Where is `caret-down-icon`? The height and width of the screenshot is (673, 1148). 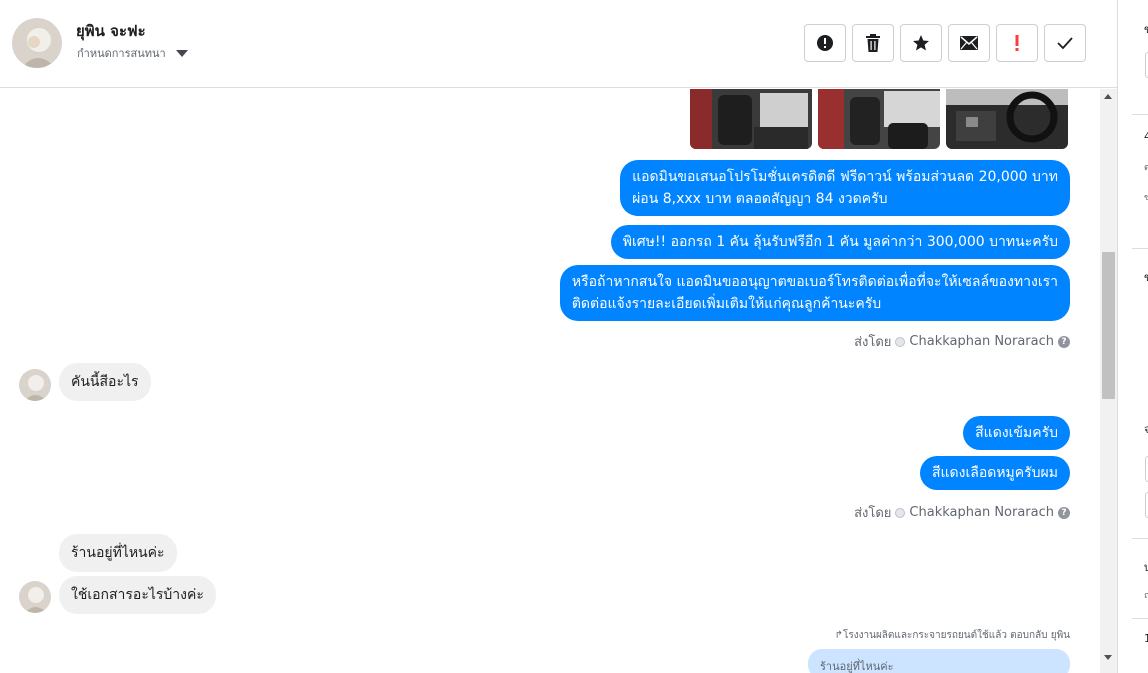 caret-down-icon is located at coordinates (181, 53).